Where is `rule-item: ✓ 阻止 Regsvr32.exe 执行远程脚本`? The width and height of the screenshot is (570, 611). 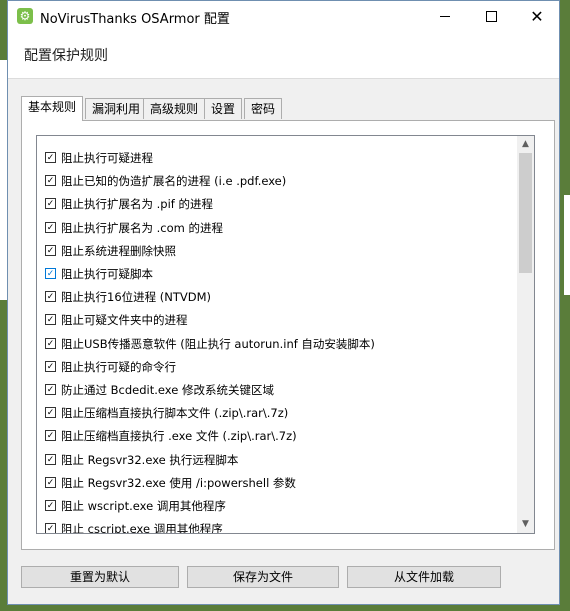
rule-item: ✓ 阻止 Regsvr32.exe 执行远程脚本 is located at coordinates (142, 460).